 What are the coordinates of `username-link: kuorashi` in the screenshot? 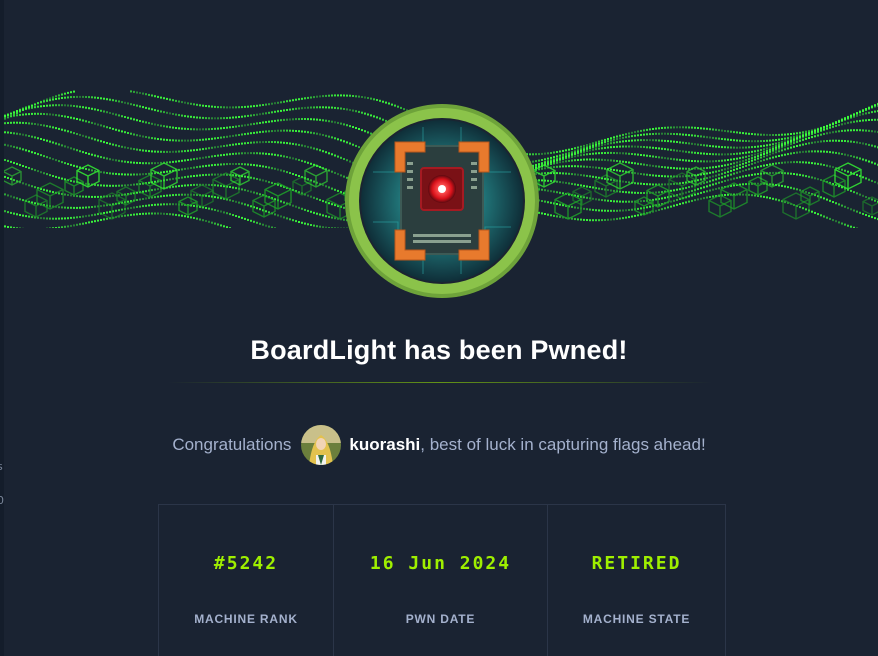 It's located at (384, 445).